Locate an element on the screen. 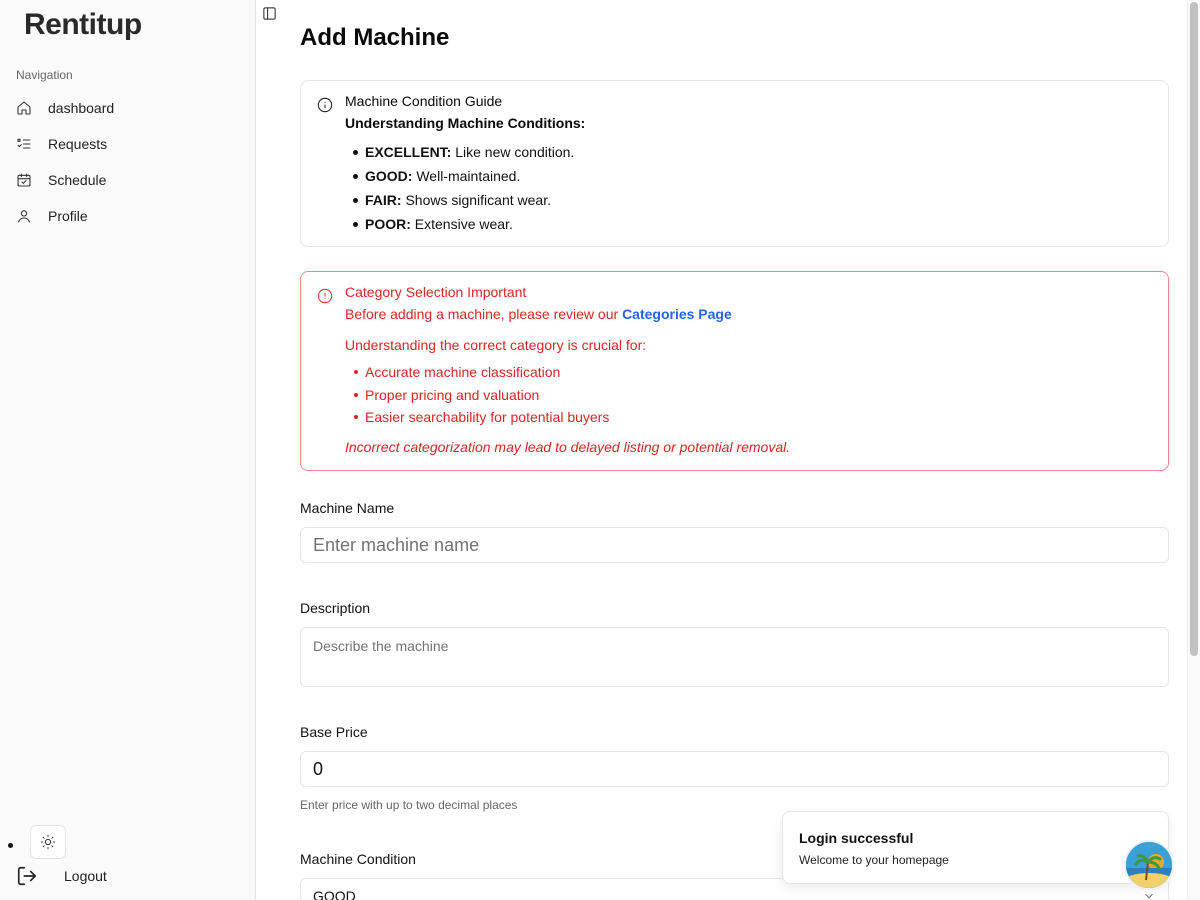 Image resolution: width=1200 pixels, height=900 pixels. machine-name-label: Machine Name is located at coordinates (347, 508).